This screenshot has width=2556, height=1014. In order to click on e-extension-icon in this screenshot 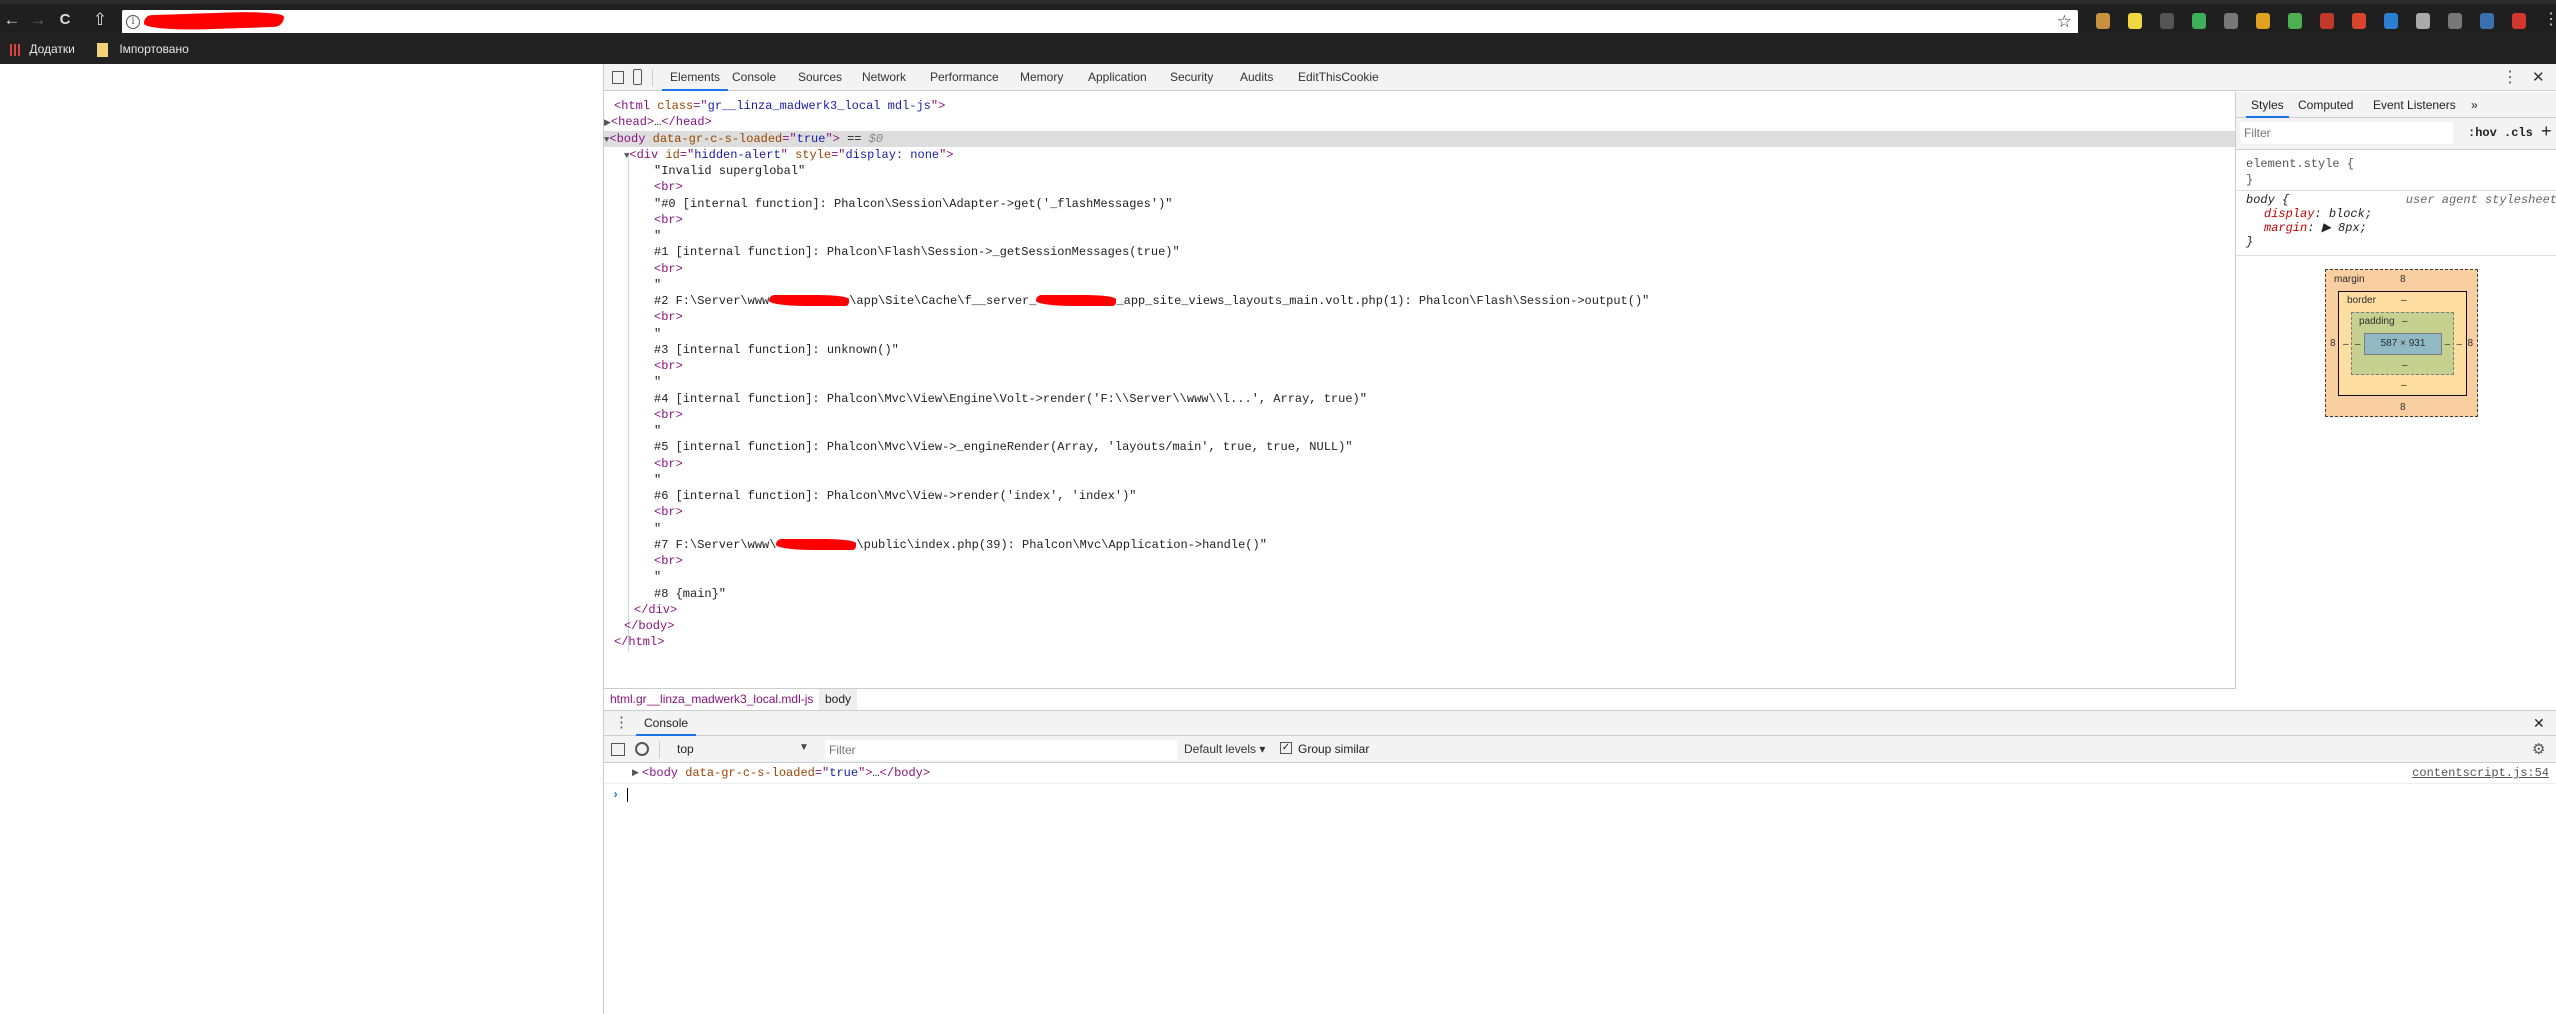, I will do `click(2487, 21)`.